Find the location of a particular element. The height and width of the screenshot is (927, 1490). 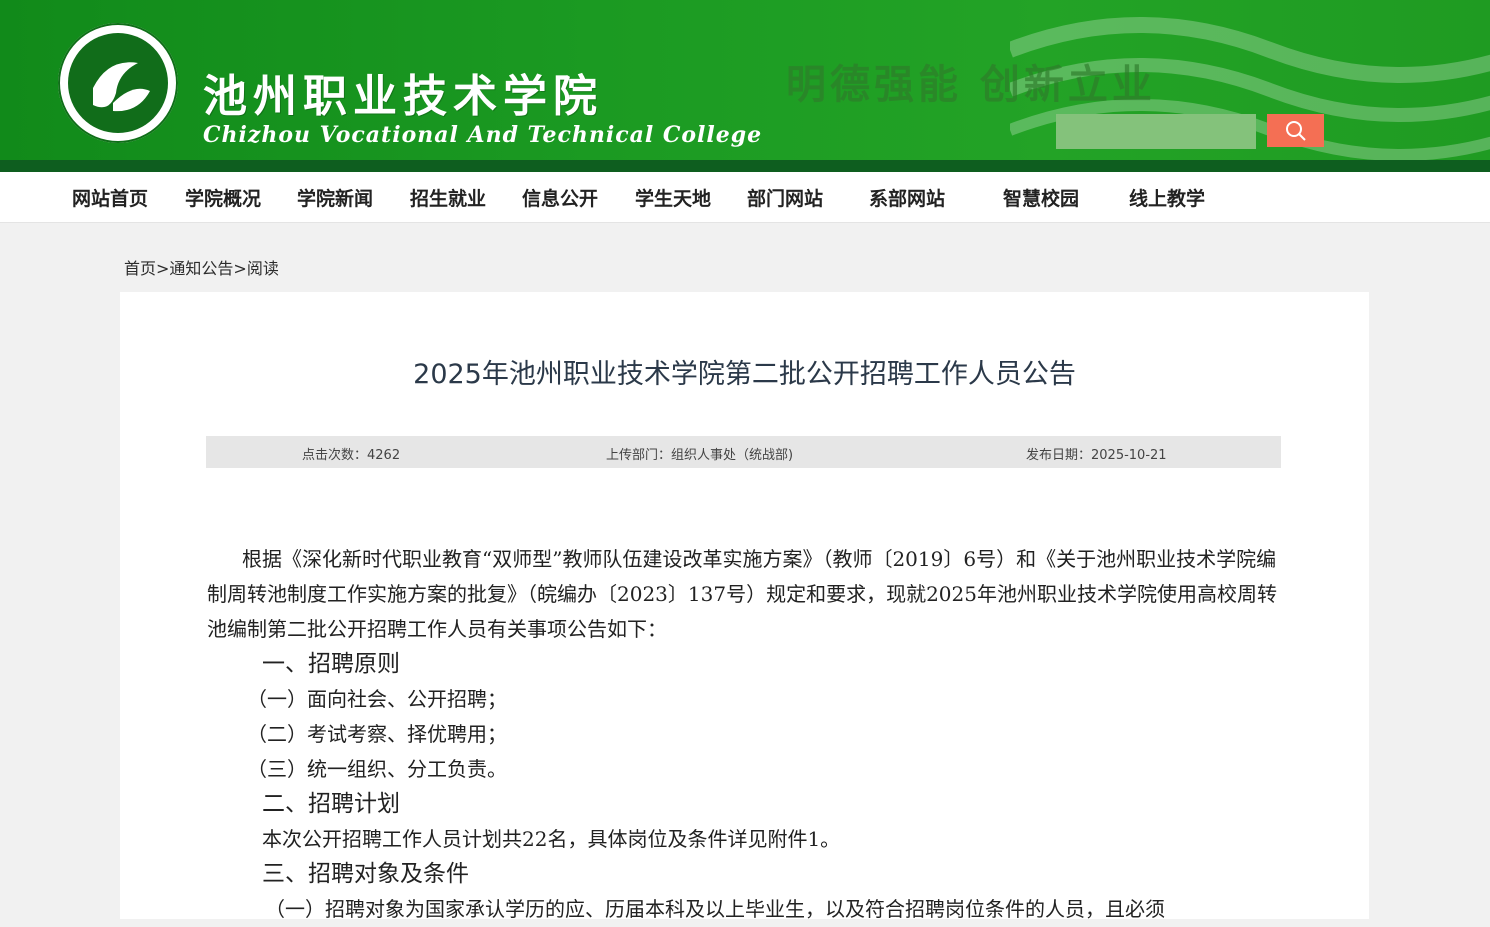

school-motto: 明德强能 创新立业 is located at coordinates (971, 84).